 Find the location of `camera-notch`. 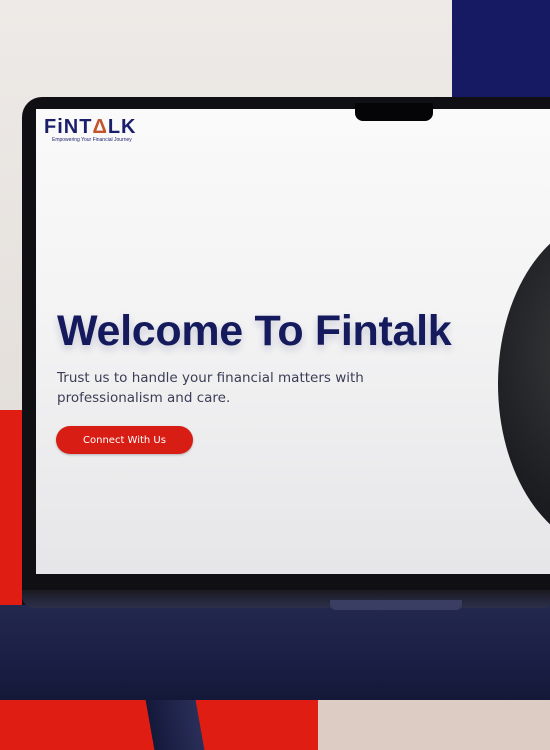

camera-notch is located at coordinates (394, 112).